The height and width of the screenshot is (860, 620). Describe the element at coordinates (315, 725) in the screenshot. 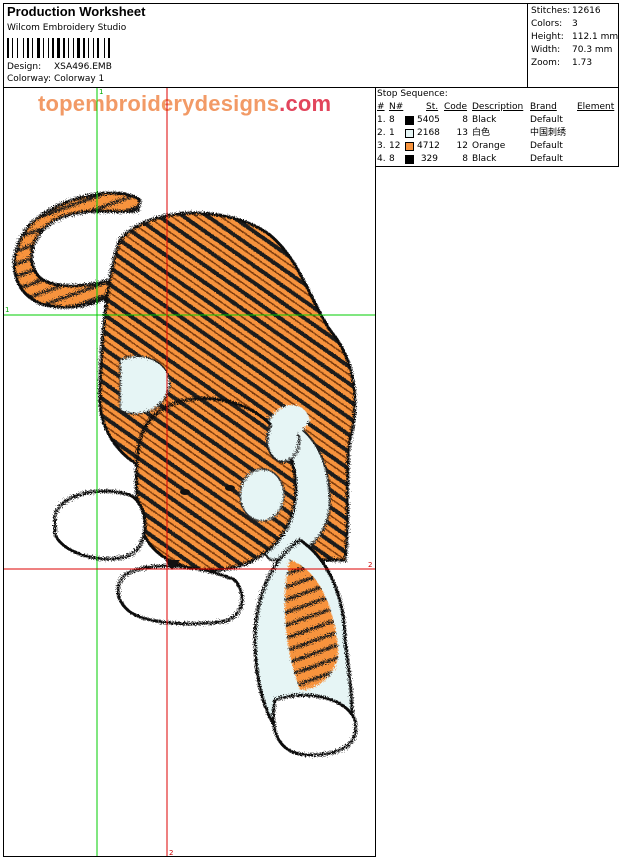

I see `tiger-right-paw` at that location.